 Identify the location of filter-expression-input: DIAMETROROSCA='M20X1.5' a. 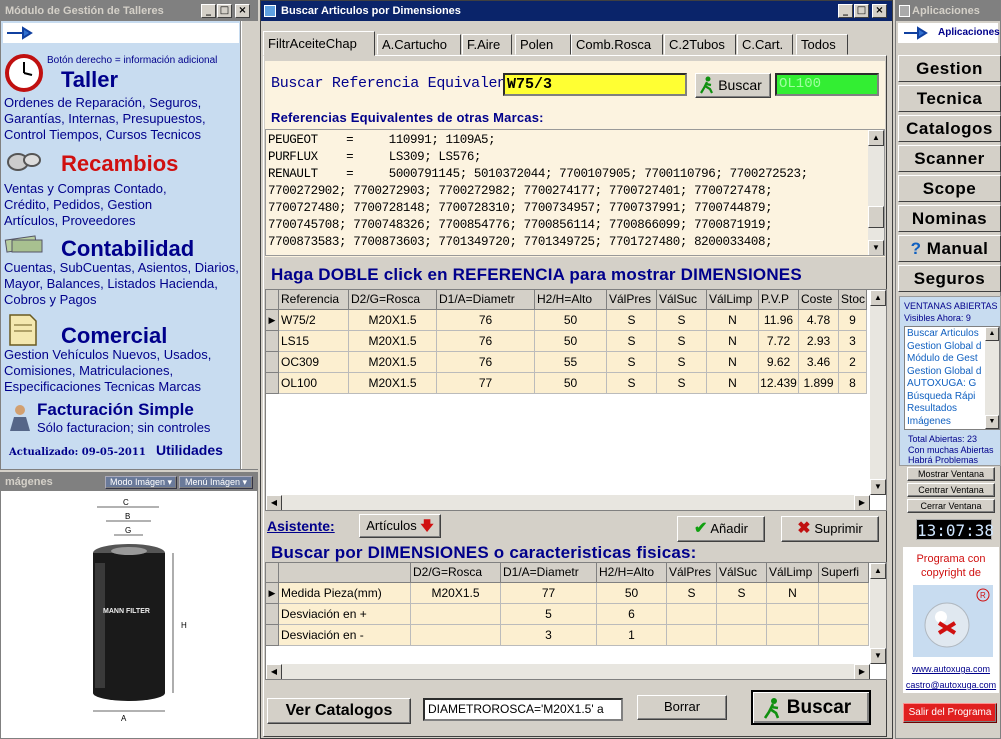
(523, 709).